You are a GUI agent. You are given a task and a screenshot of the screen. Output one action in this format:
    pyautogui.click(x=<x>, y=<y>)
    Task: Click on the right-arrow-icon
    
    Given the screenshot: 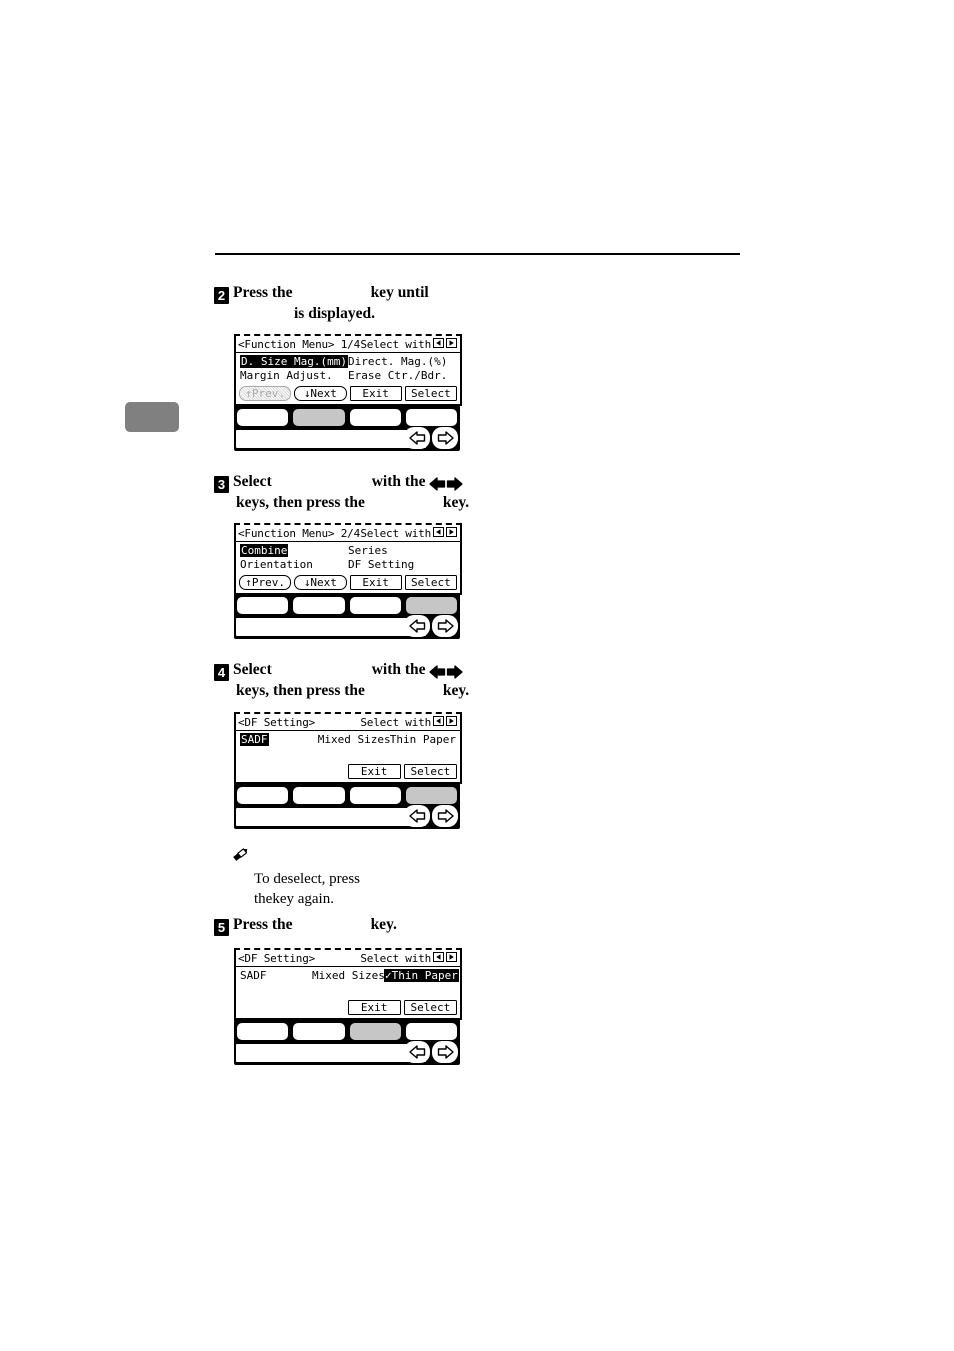 What is the action you would take?
    pyautogui.click(x=451, y=958)
    